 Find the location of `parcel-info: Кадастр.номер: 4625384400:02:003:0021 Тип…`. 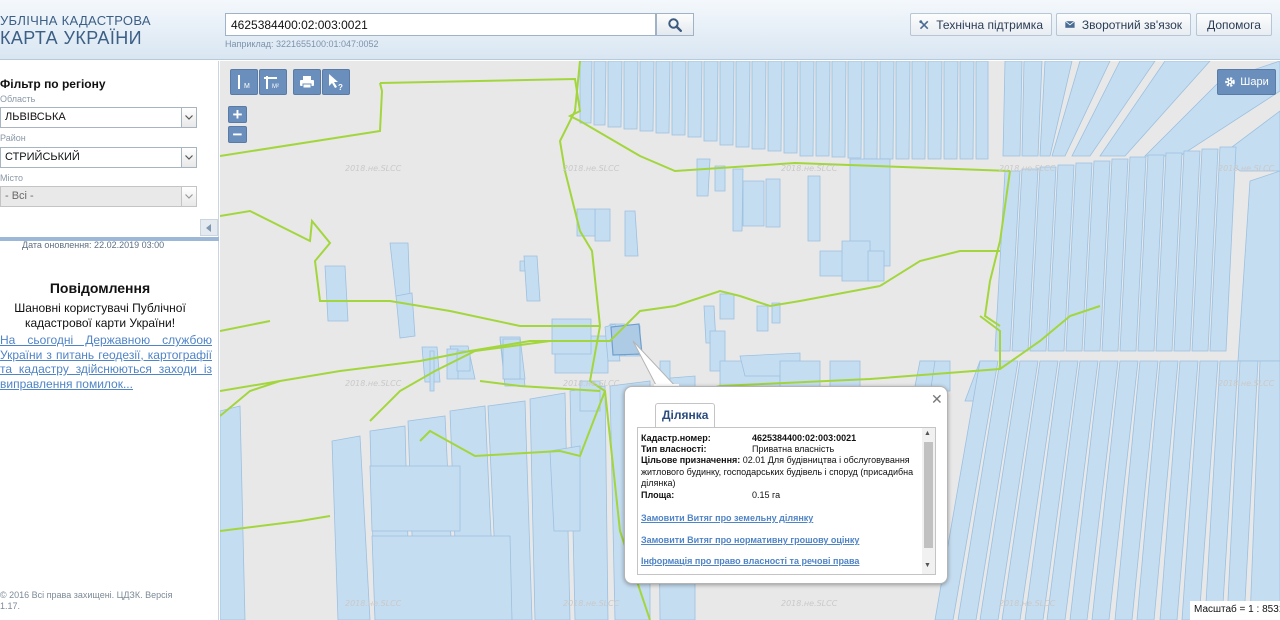

parcel-info: Кадастр.номер: 4625384400:02:003:0021 Тип… is located at coordinates (786, 501).